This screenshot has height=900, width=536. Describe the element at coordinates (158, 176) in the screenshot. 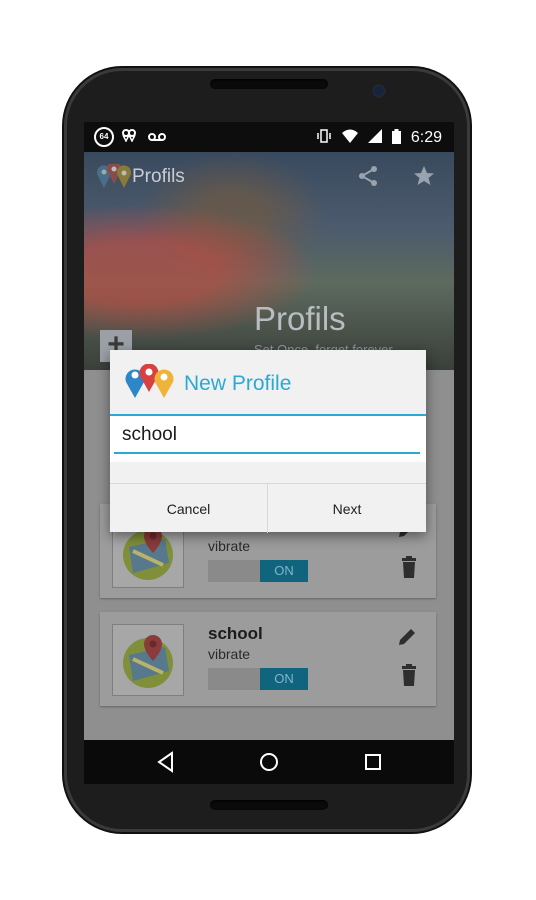

I see `toolbar-title: Profils` at that location.